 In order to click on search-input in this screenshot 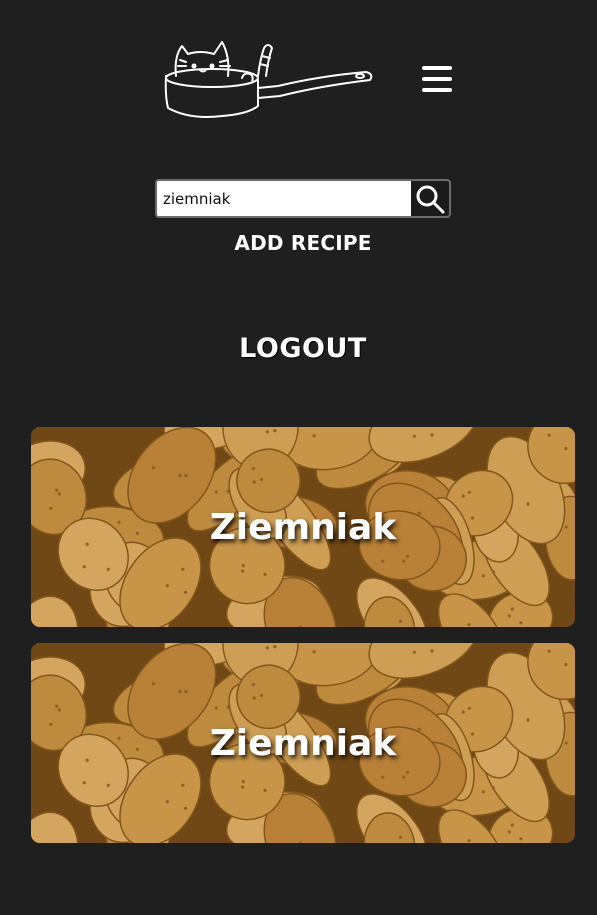, I will do `click(284, 198)`.